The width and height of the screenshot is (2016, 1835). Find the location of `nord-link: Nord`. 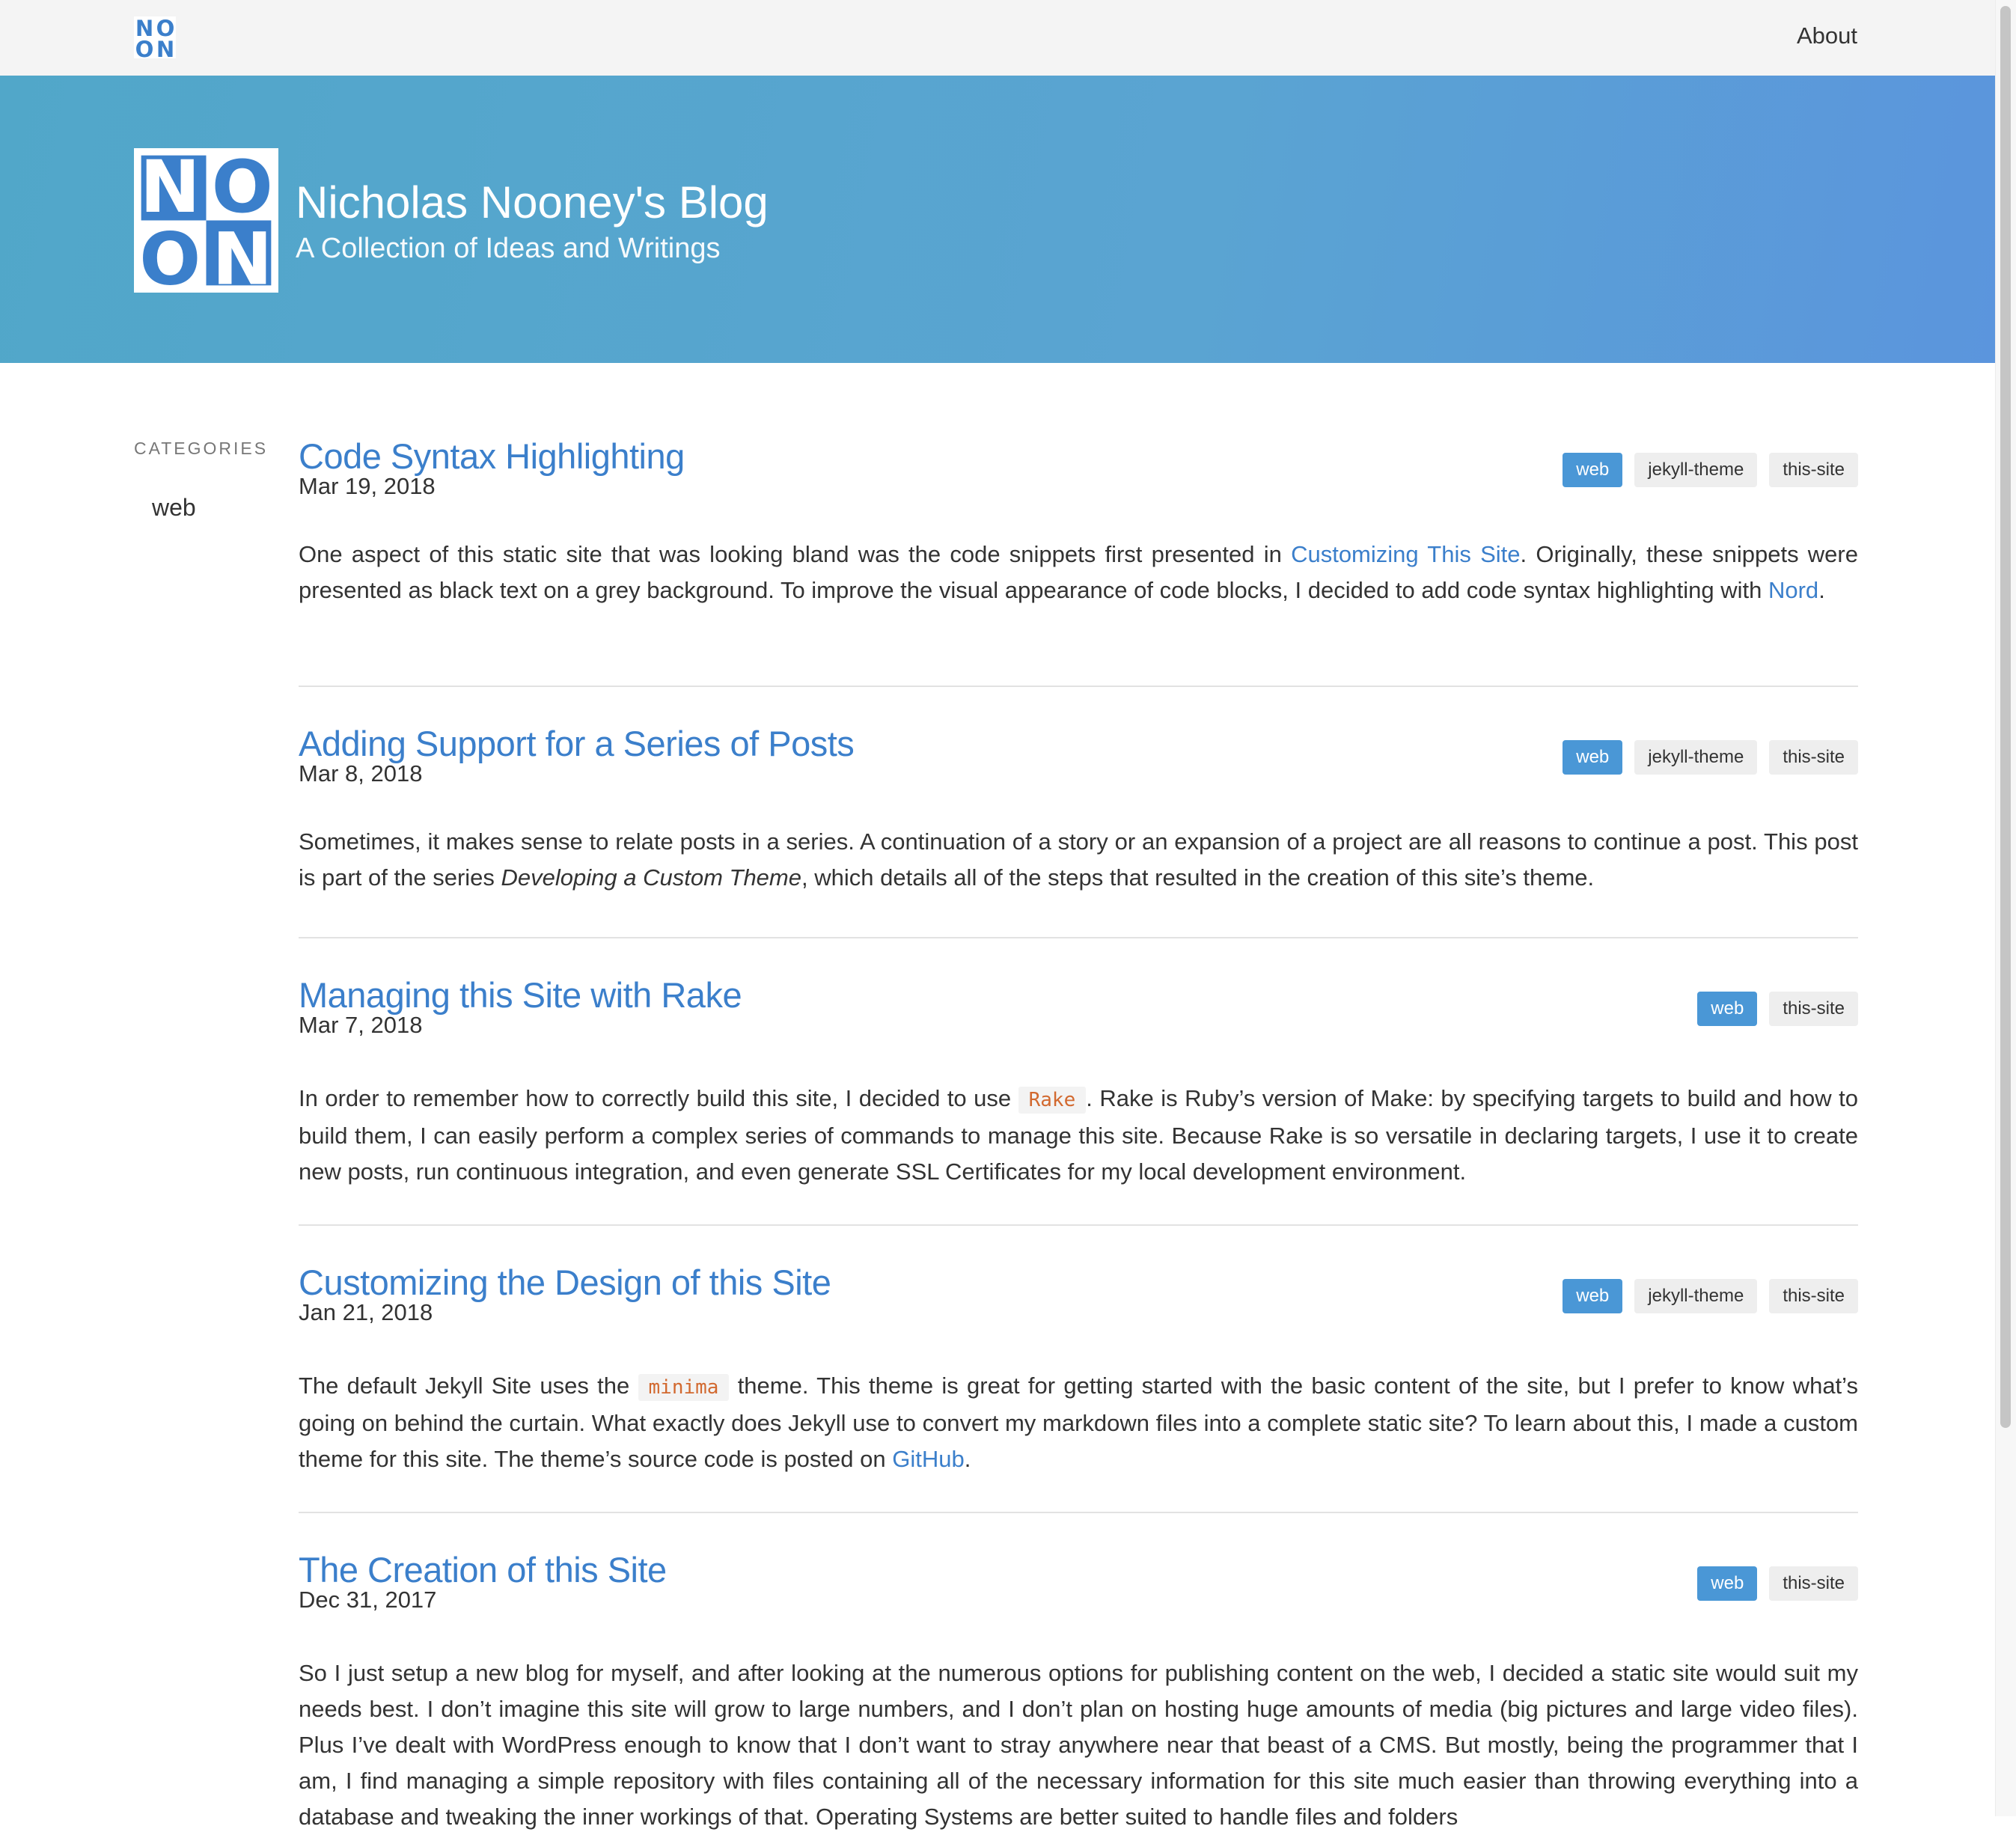

nord-link: Nord is located at coordinates (1793, 590).